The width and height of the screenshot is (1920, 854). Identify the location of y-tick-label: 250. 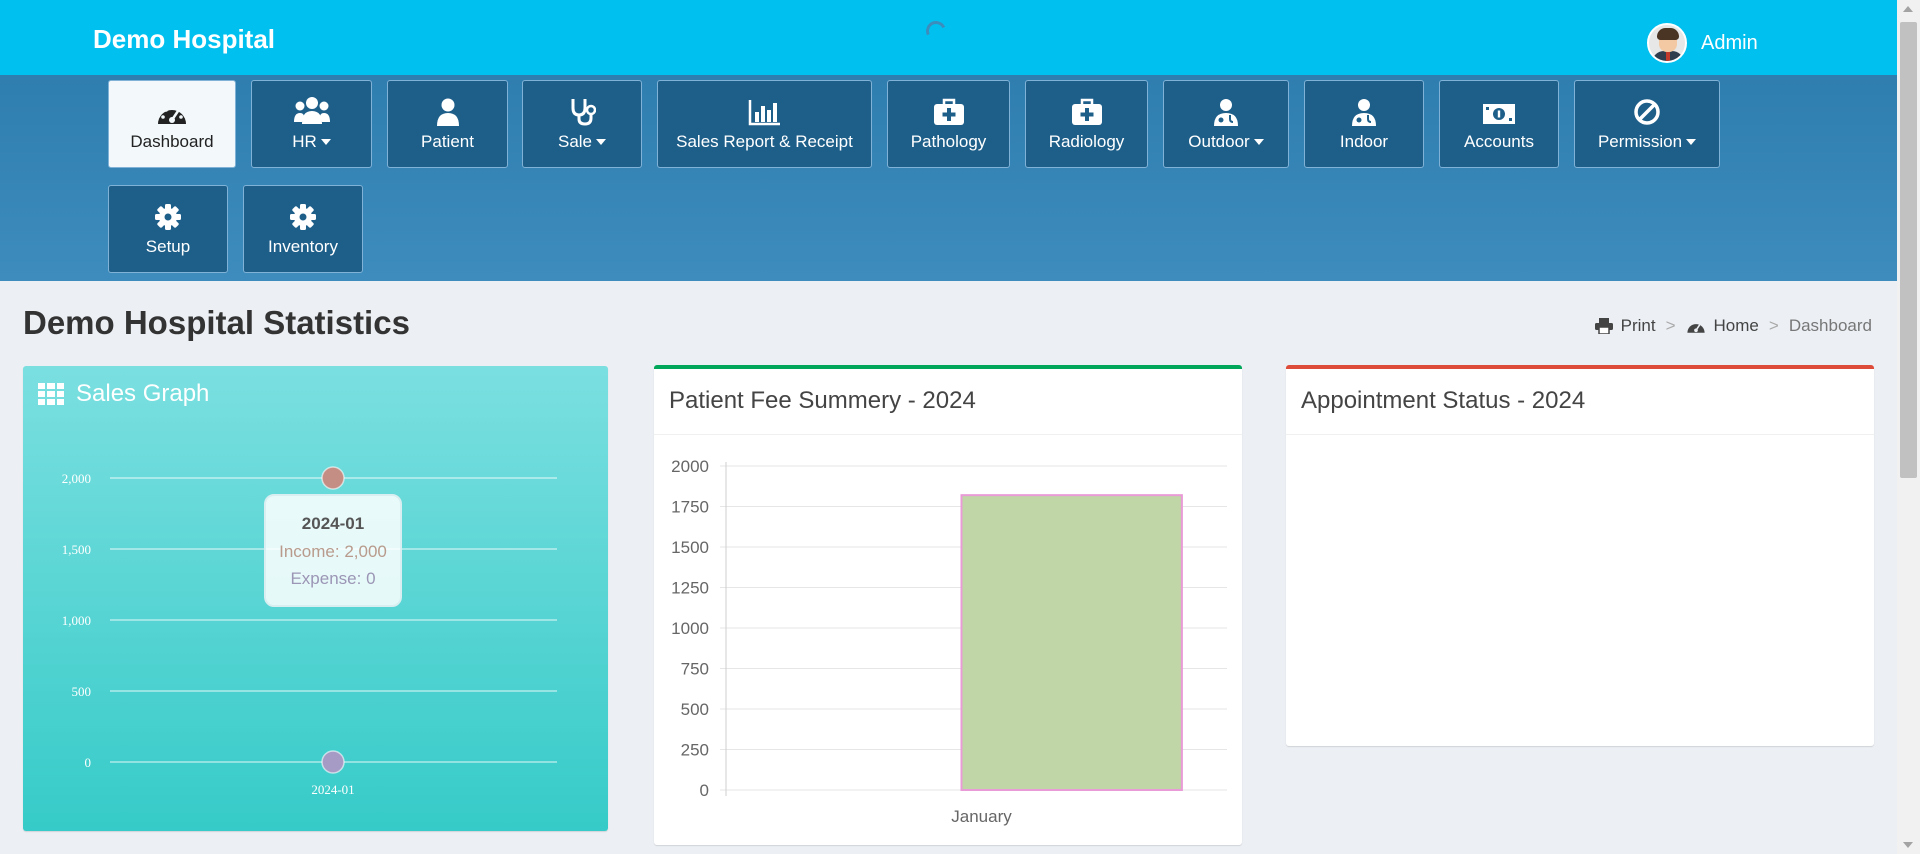
(695, 750).